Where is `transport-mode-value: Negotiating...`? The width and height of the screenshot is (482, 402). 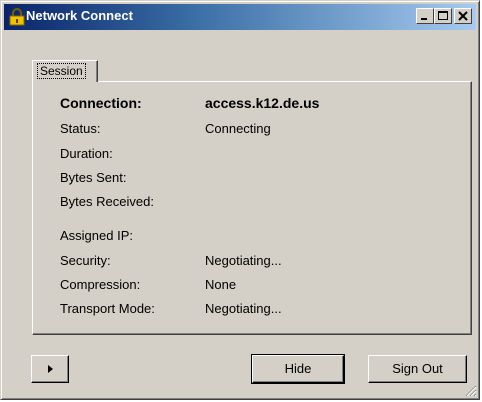
transport-mode-value: Negotiating... is located at coordinates (243, 308).